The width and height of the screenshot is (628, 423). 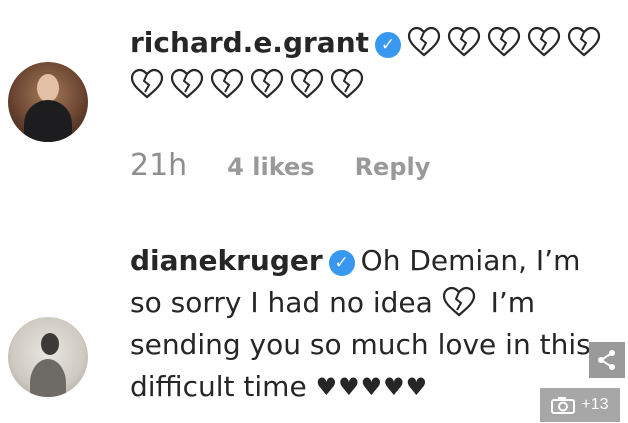 What do you see at coordinates (580, 405) in the screenshot?
I see `gallery-button: +13` at bounding box center [580, 405].